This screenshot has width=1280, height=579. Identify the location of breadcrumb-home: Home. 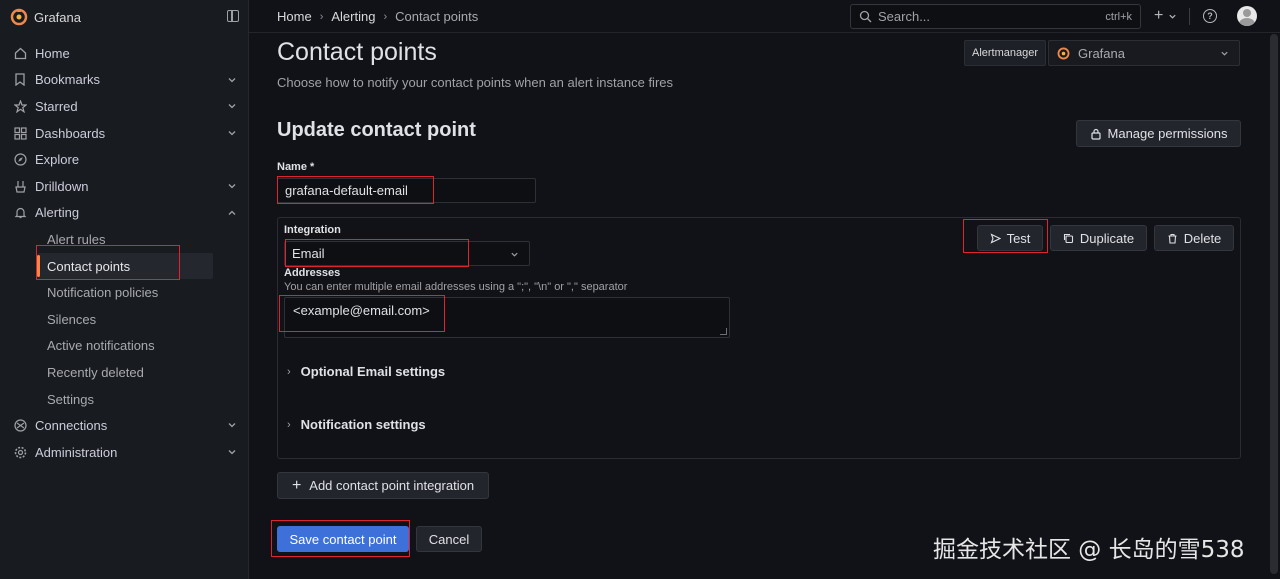
(294, 16).